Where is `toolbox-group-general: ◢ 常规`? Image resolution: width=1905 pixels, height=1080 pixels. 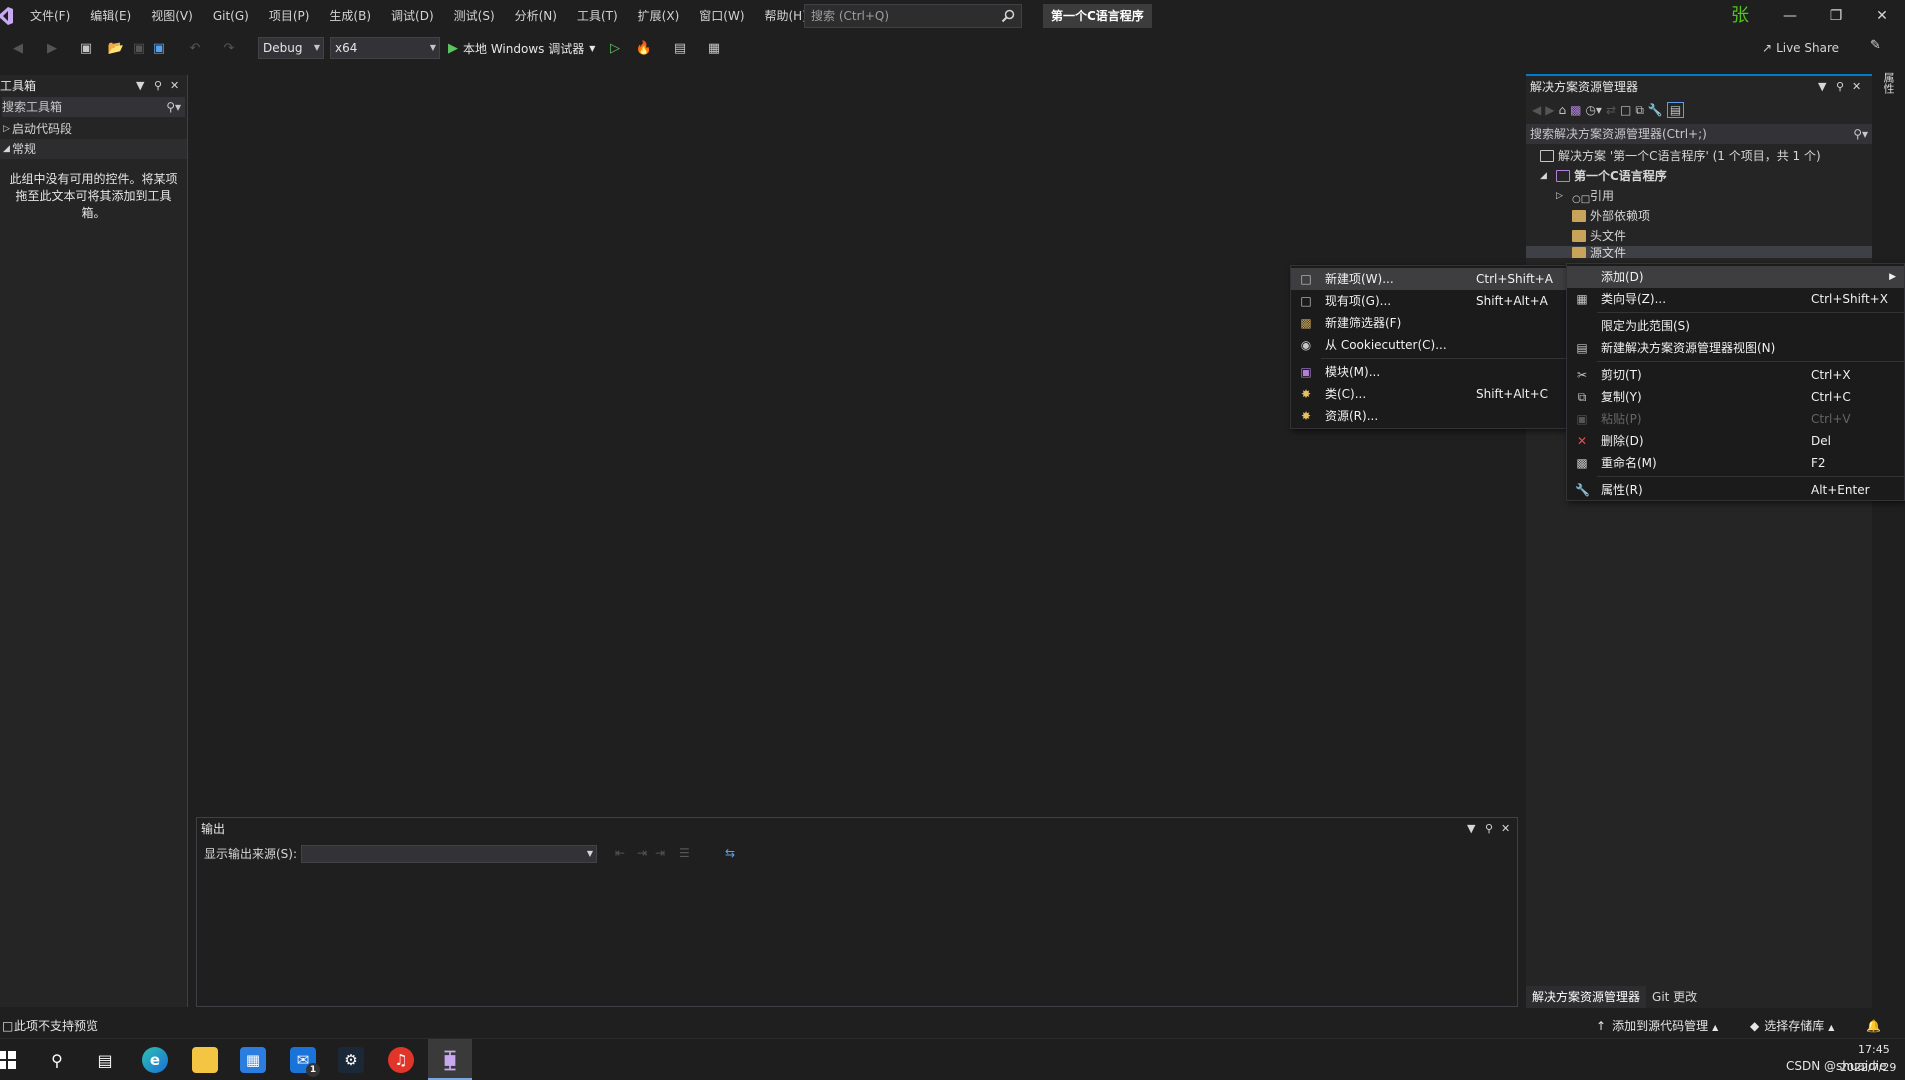 toolbox-group-general: ◢ 常规 is located at coordinates (93, 149).